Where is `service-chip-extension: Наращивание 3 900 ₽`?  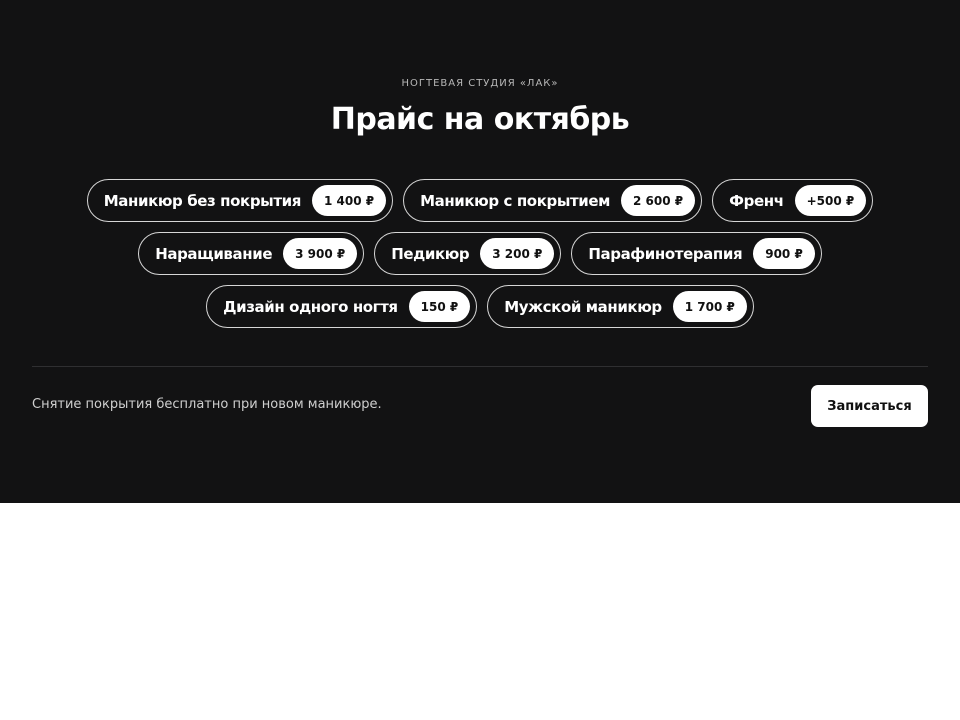
service-chip-extension: Наращивание 3 900 ₽ is located at coordinates (251, 253).